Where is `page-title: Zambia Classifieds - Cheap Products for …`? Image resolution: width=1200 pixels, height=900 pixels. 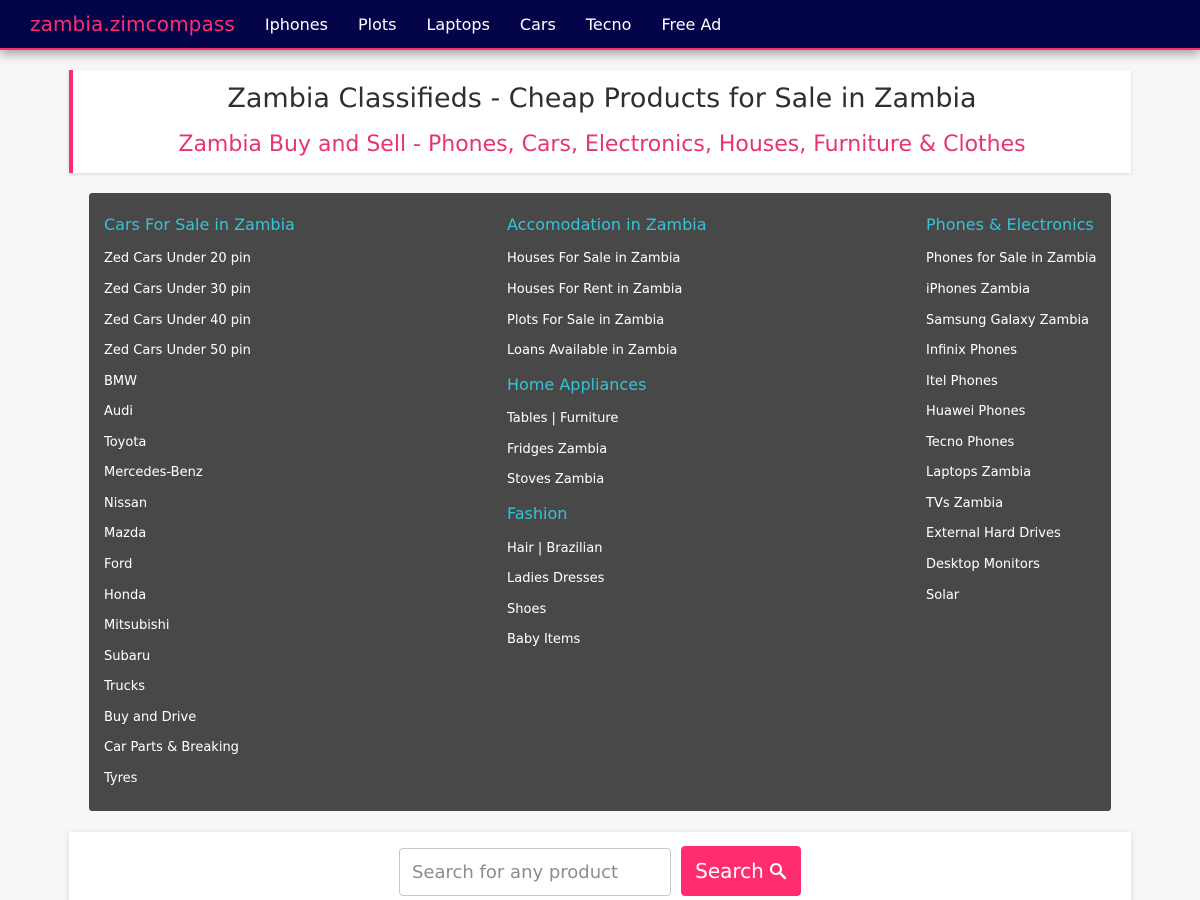 page-title: Zambia Classifieds - Cheap Products for … is located at coordinates (602, 98).